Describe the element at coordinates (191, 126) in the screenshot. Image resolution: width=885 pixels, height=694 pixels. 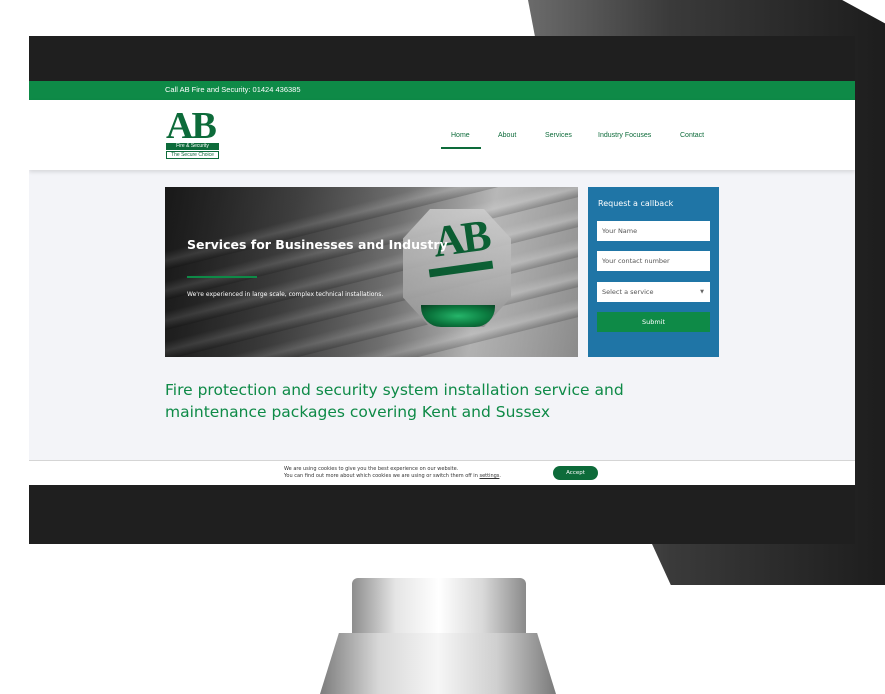
I see `logo-letters: AB` at that location.